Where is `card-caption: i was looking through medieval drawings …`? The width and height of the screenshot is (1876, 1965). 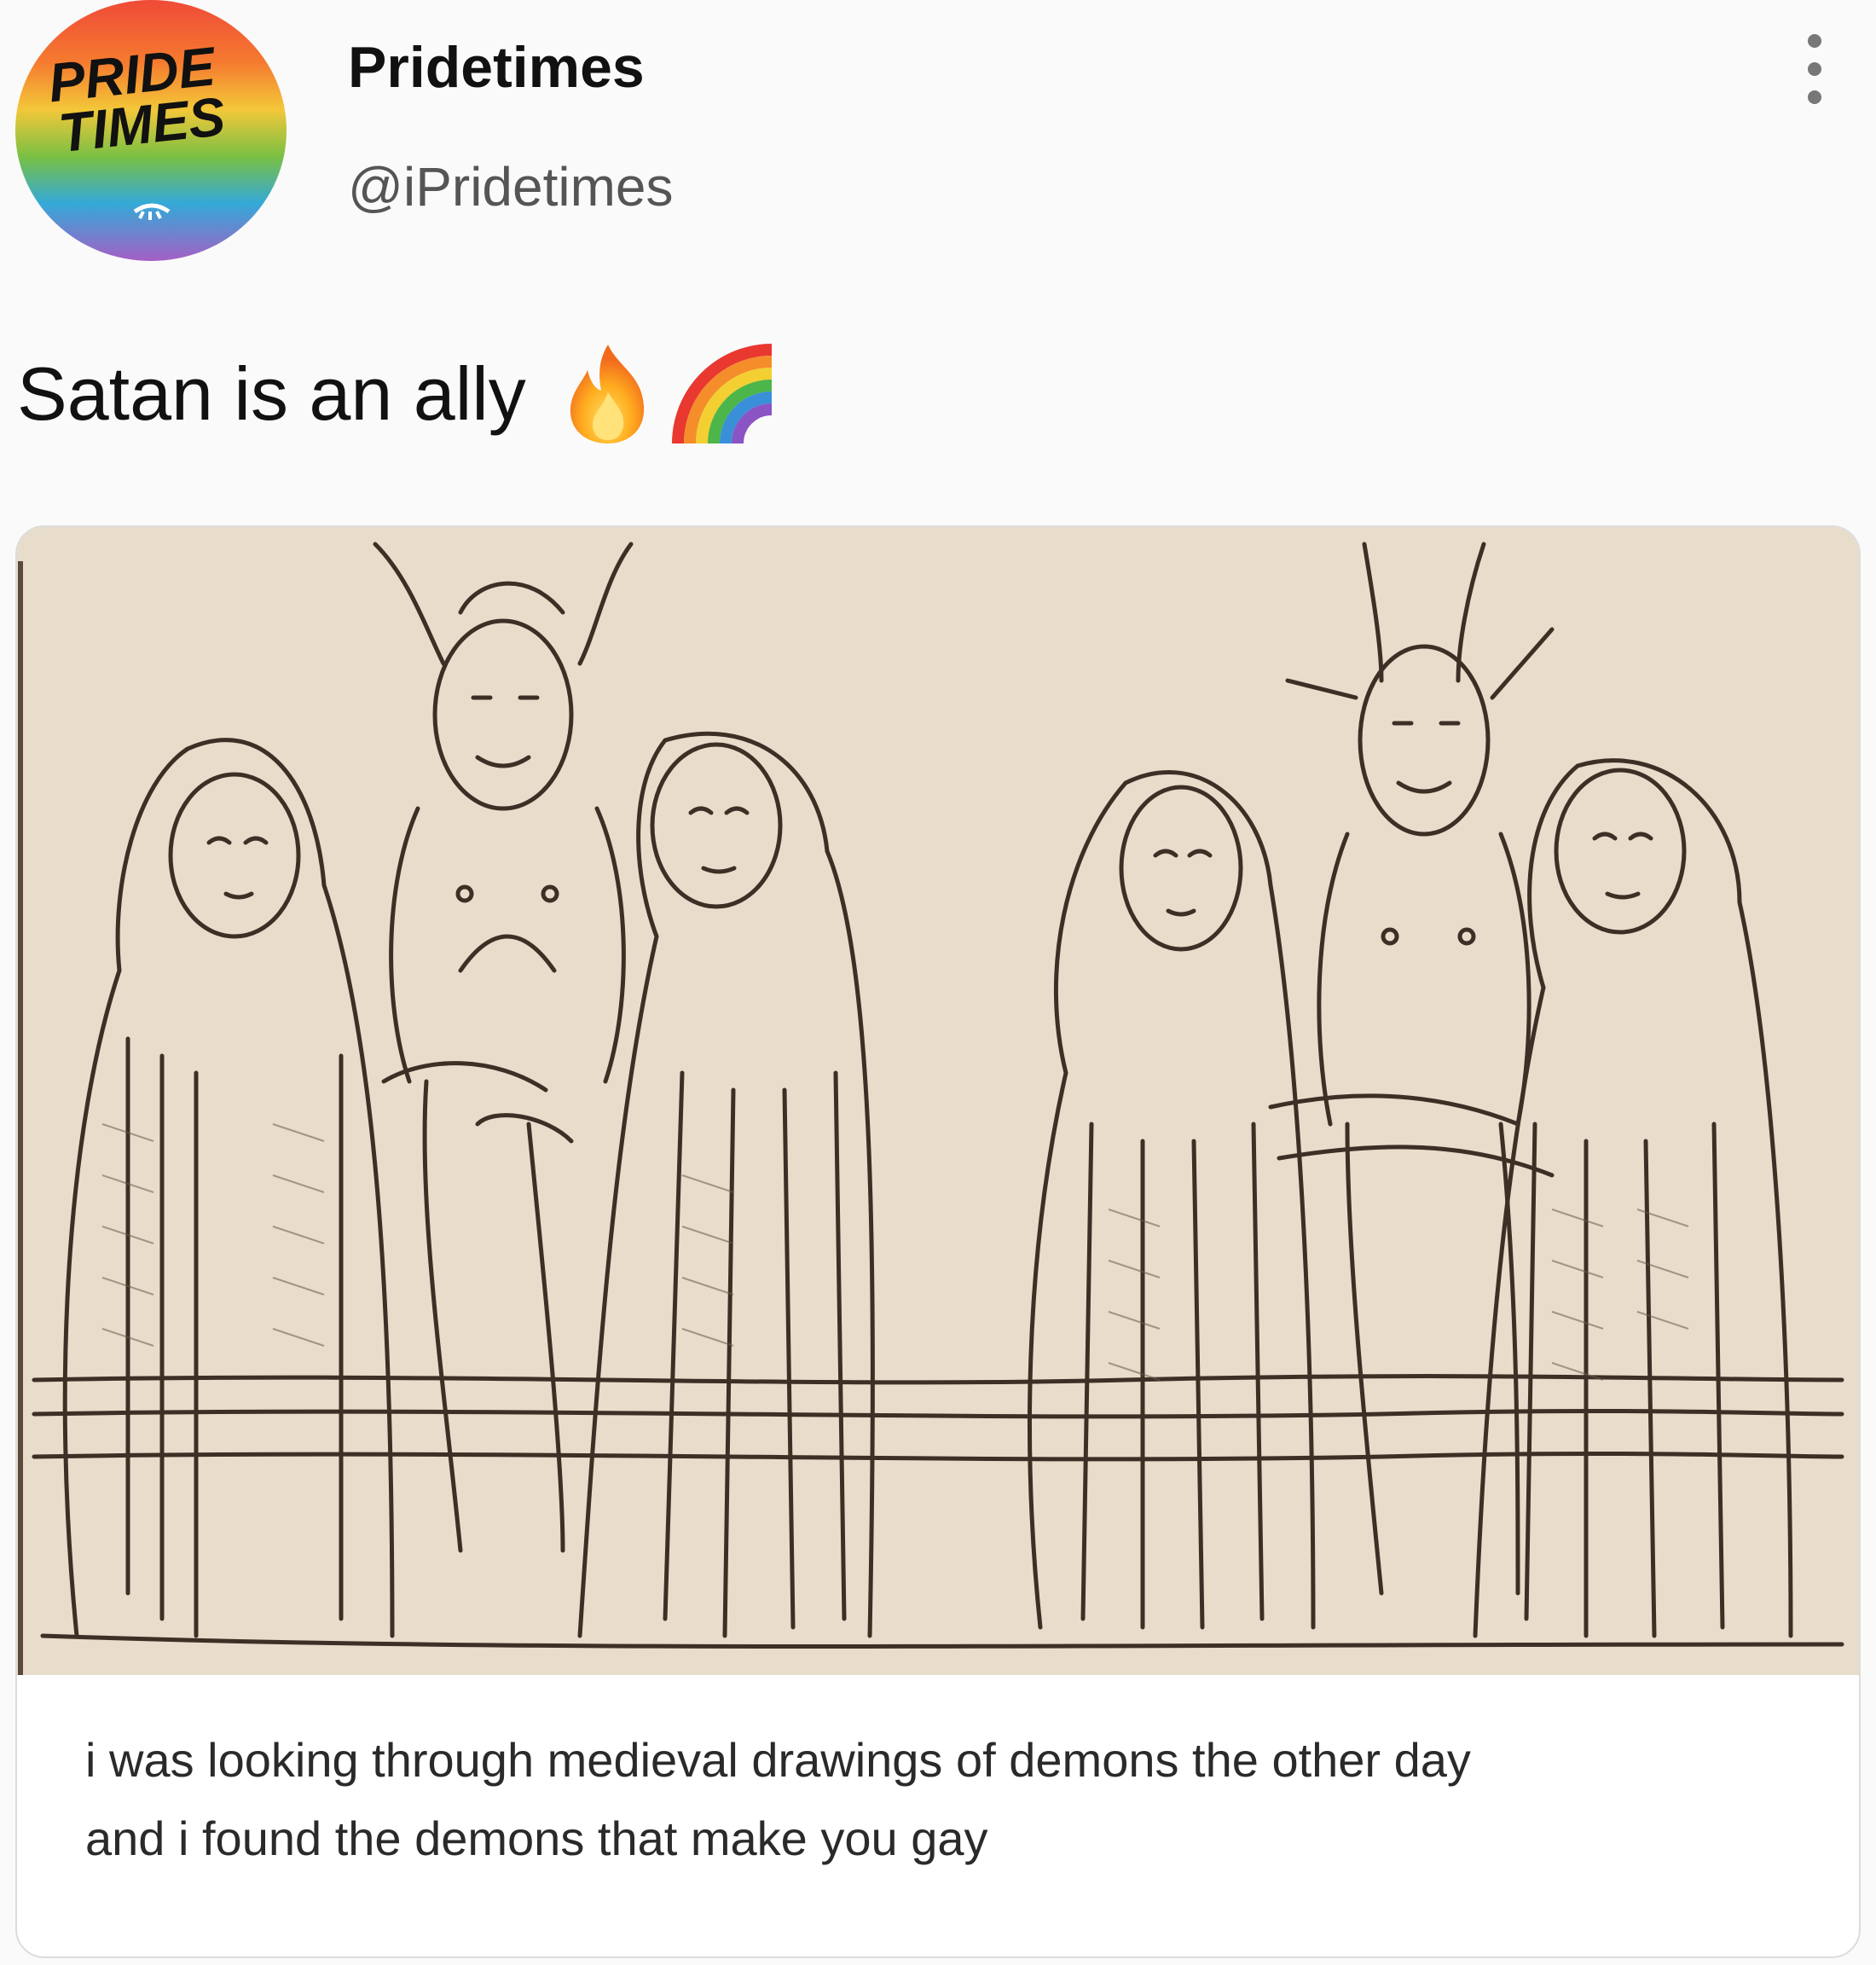 card-caption: i was looking through medieval drawings … is located at coordinates (938, 1799).